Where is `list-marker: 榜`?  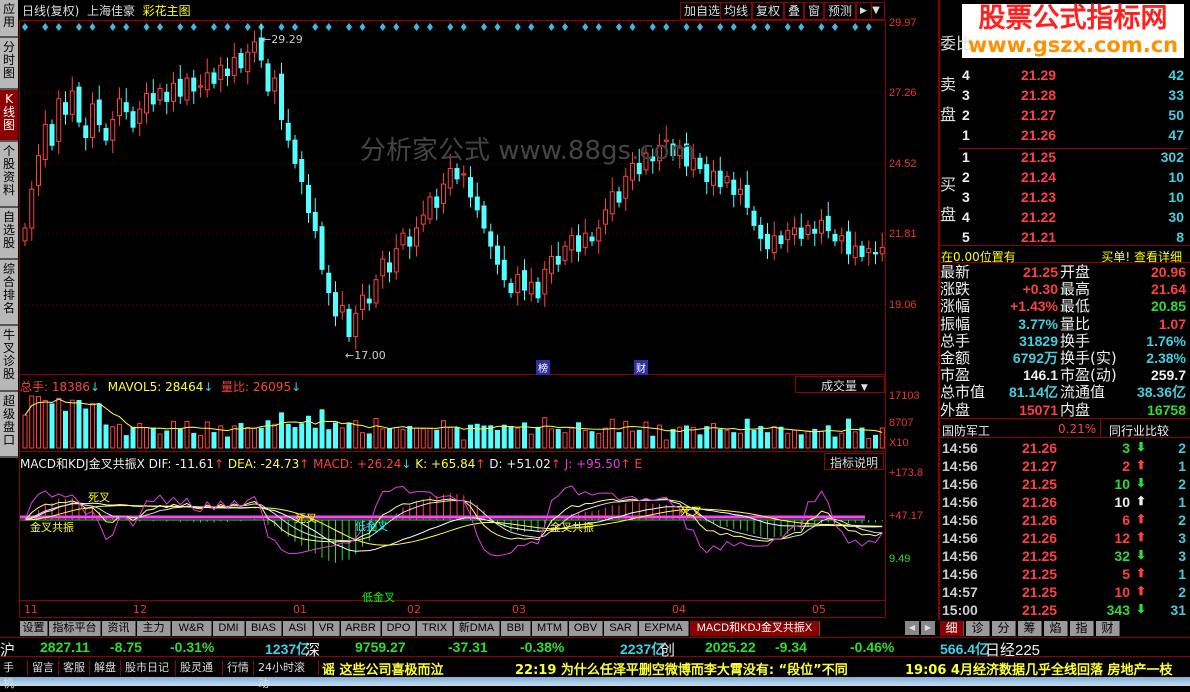
list-marker: 榜 is located at coordinates (543, 367).